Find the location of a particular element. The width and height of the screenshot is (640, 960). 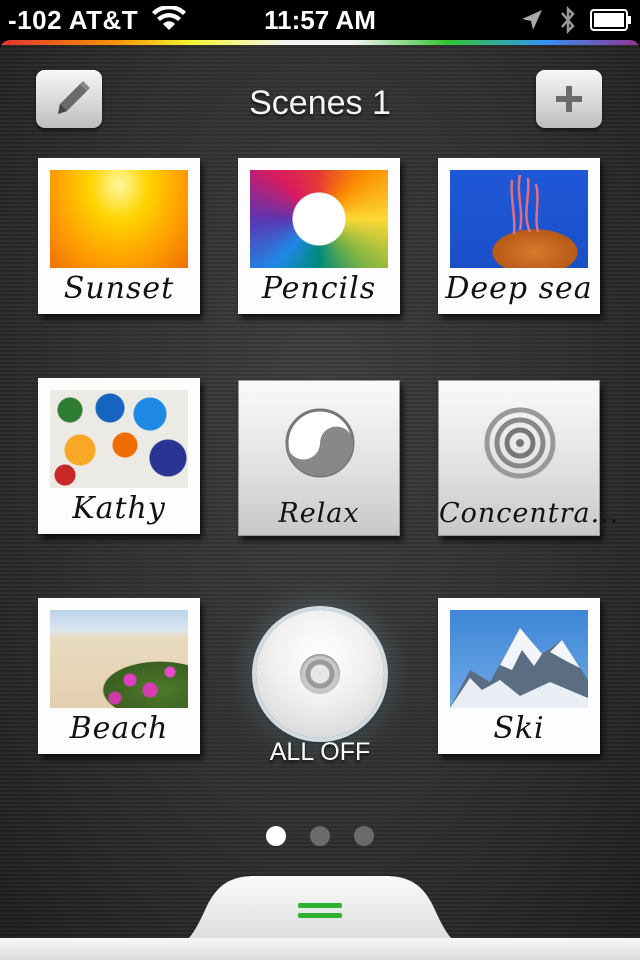

kathy-photo is located at coordinates (119, 439).